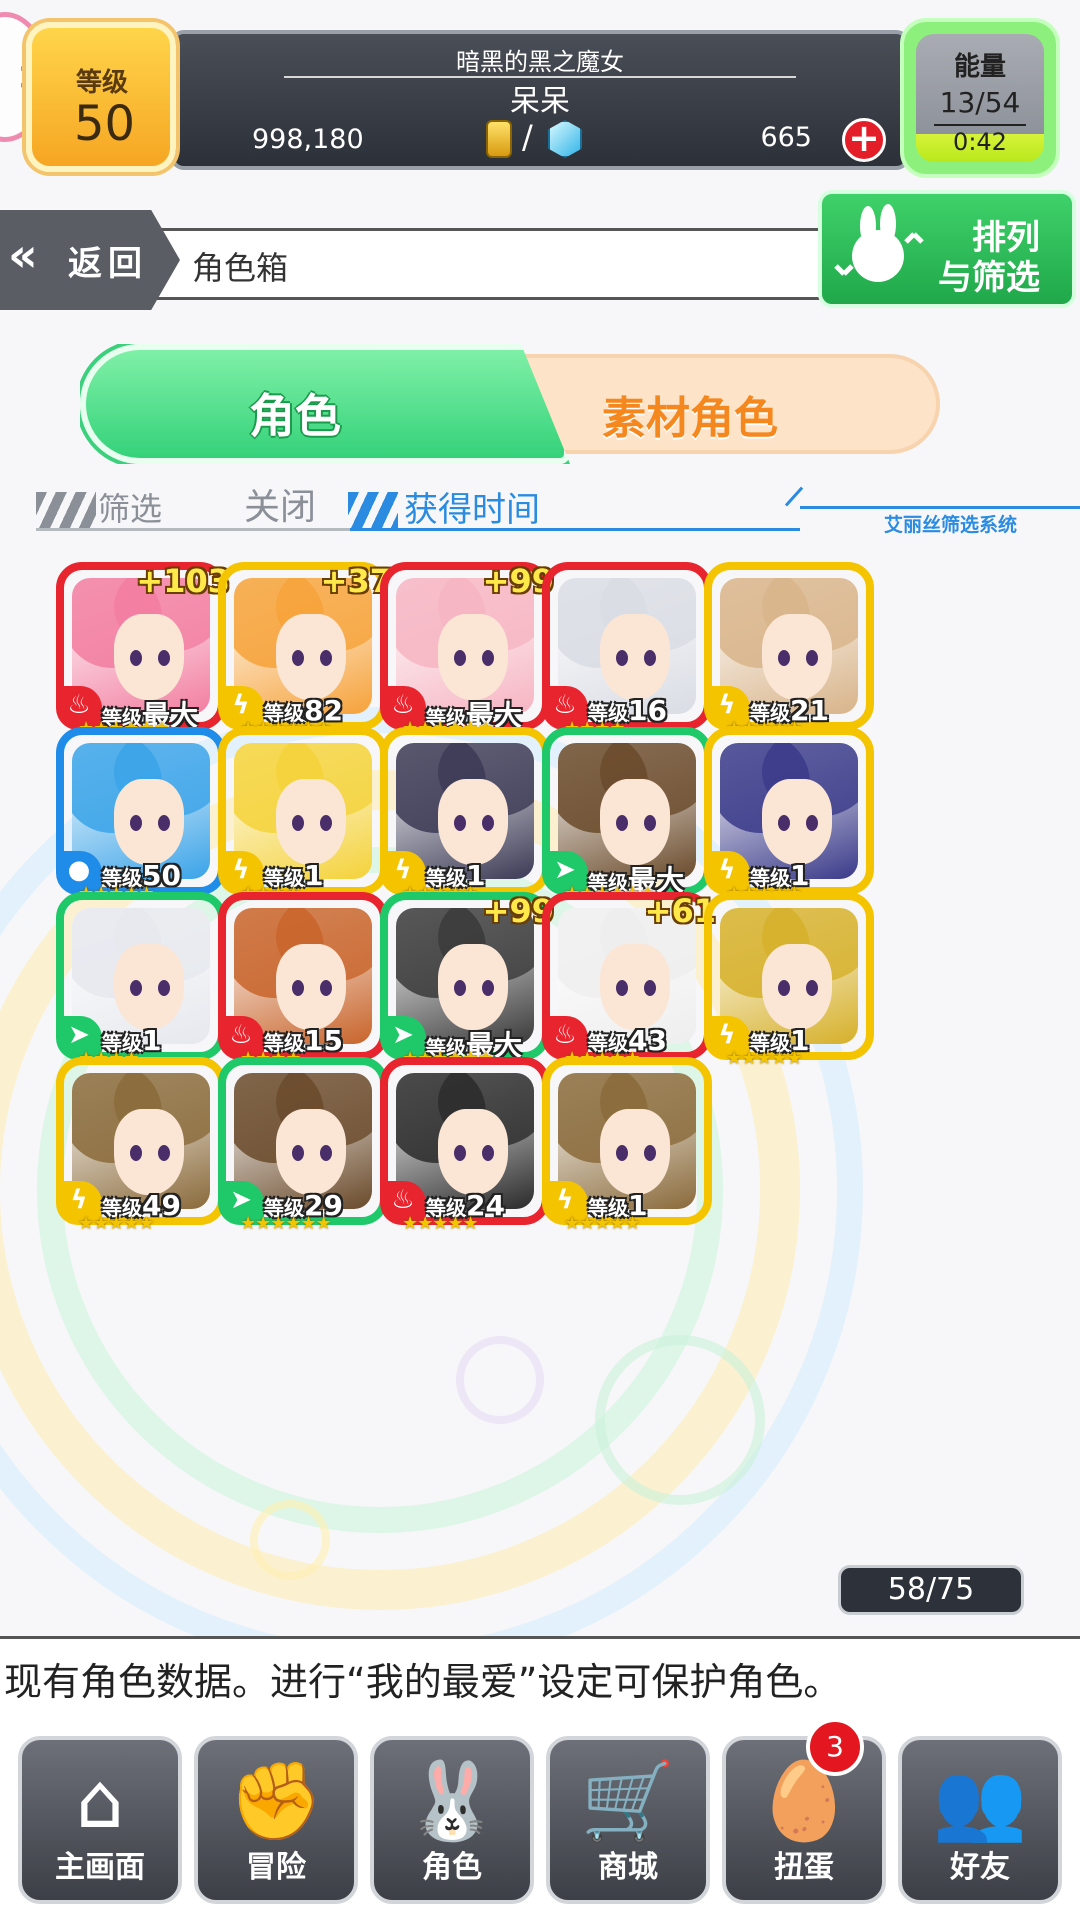 Image resolution: width=1080 pixels, height=1920 pixels. What do you see at coordinates (575, 529) in the screenshot?
I see `sort-underline` at bounding box center [575, 529].